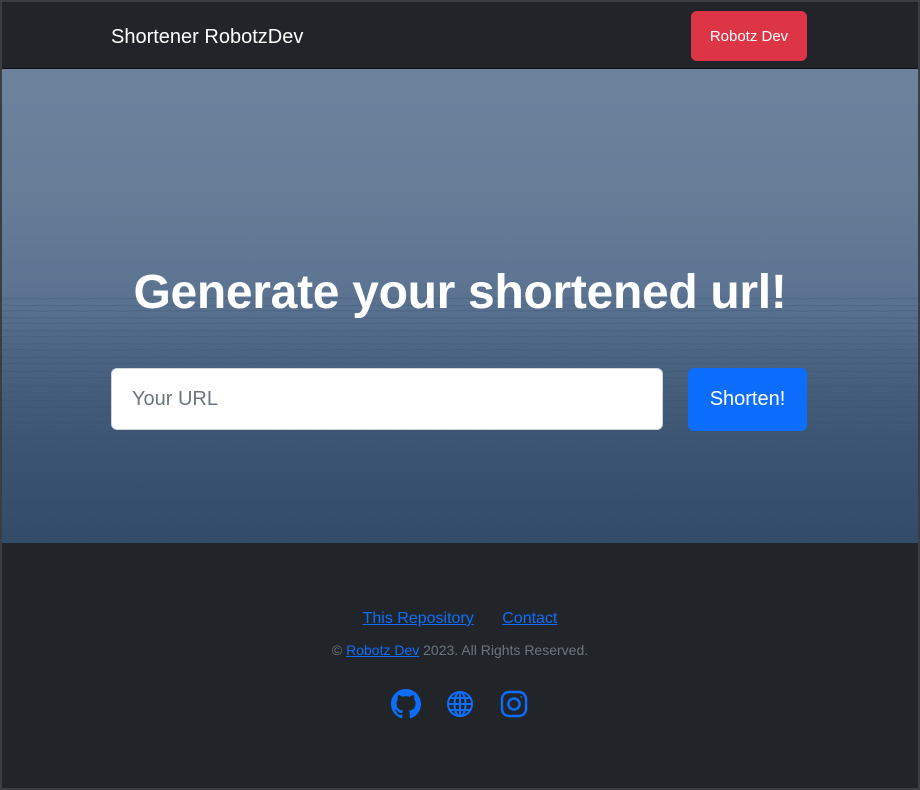 The width and height of the screenshot is (920, 790). I want to click on shorten-button: Shorten!, so click(747, 399).